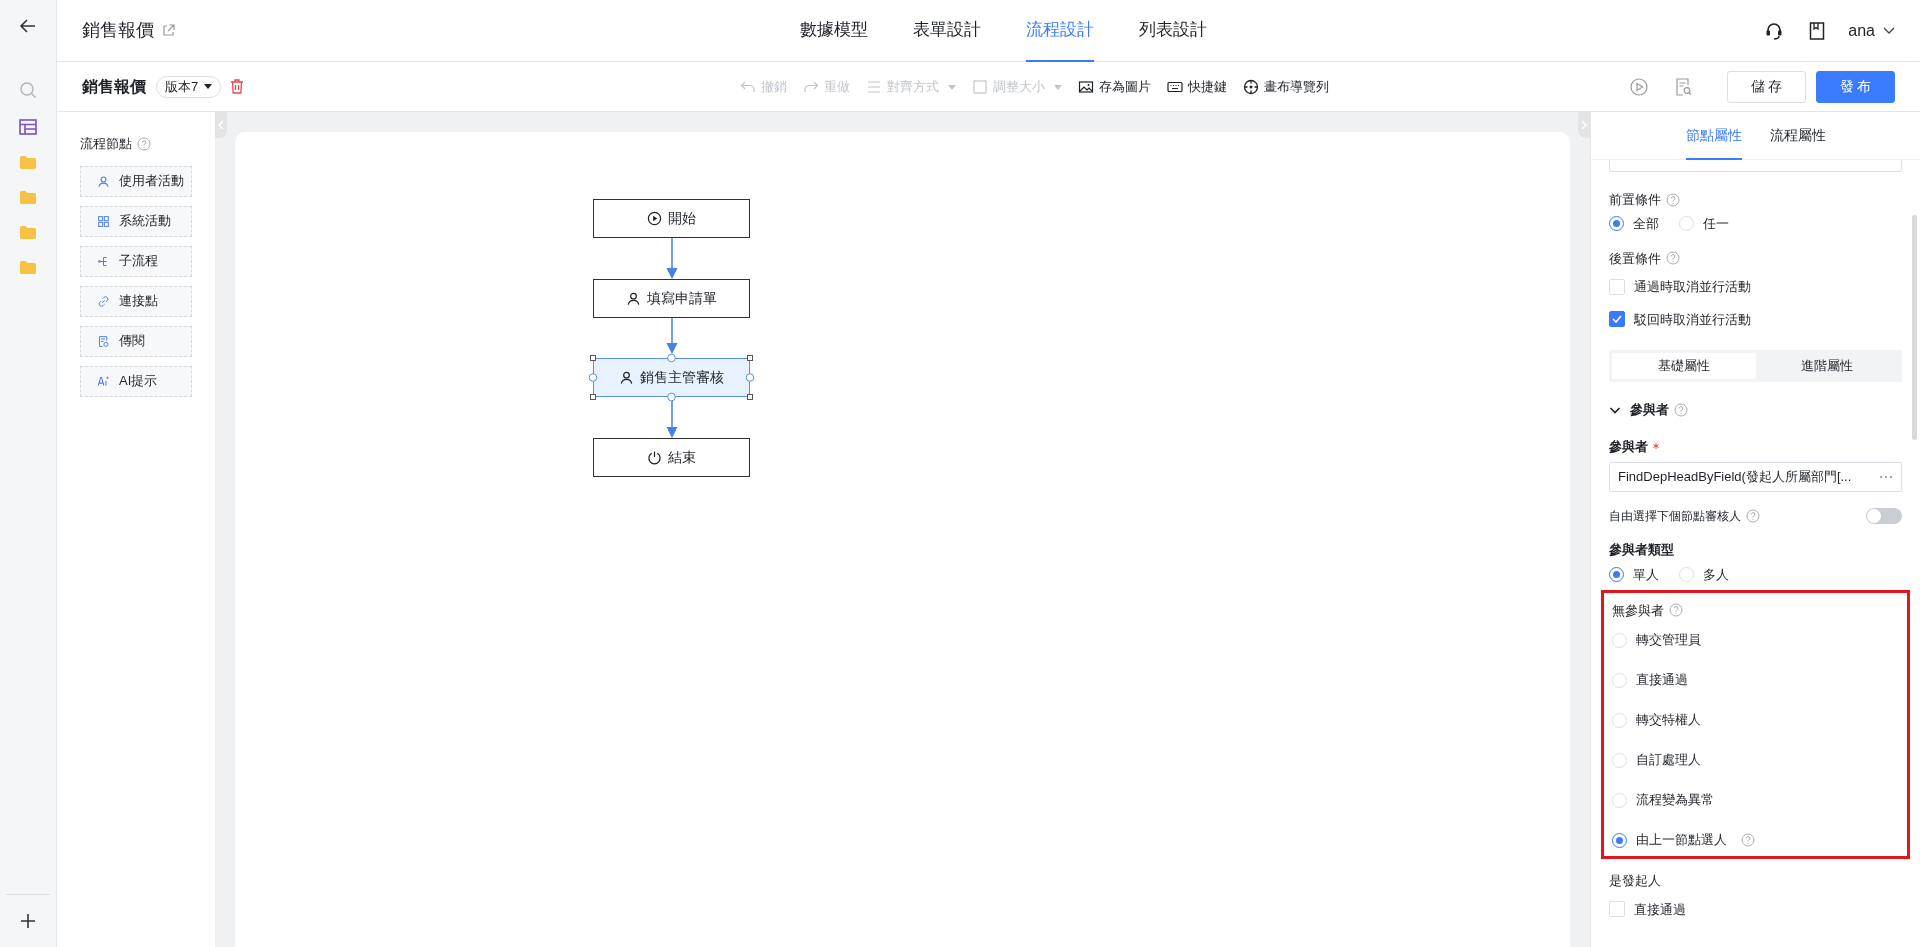  Describe the element at coordinates (654, 457) in the screenshot. I see `power-icon` at that location.